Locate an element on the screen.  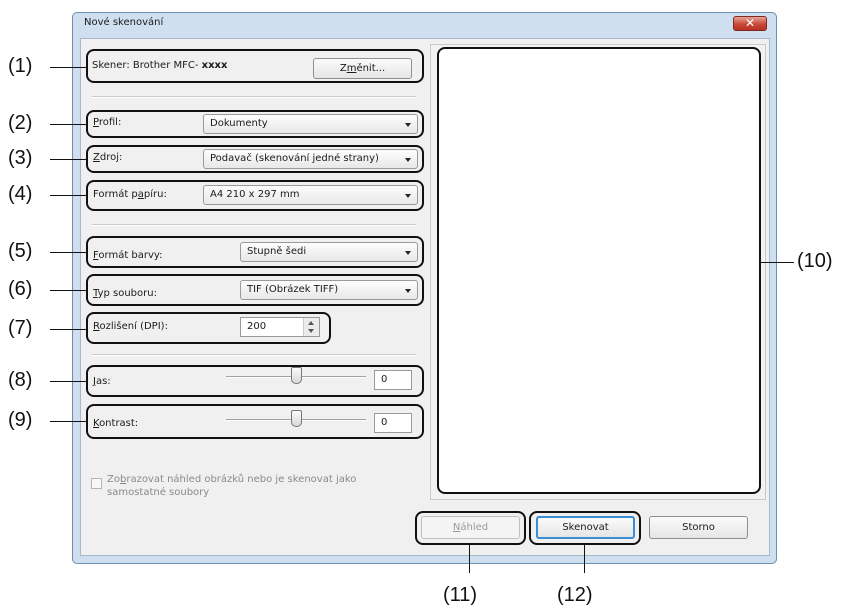
contrast-label: Kontrast: is located at coordinates (116, 423).